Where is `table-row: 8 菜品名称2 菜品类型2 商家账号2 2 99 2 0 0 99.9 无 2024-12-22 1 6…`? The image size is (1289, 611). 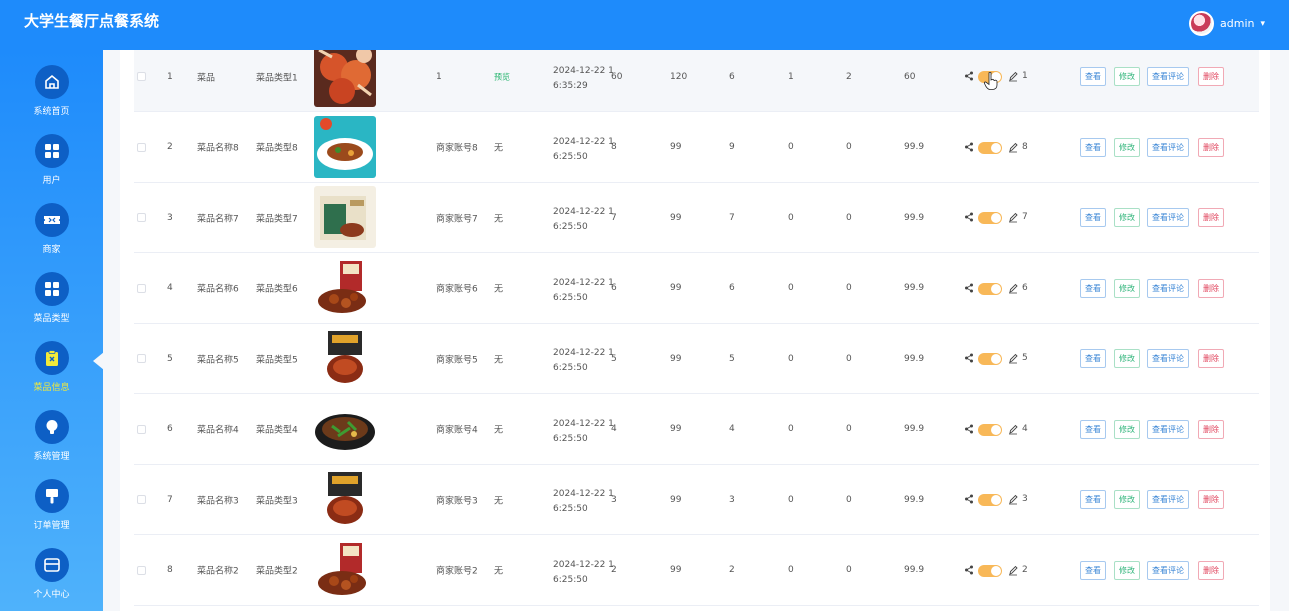 table-row: 8 菜品名称2 菜品类型2 商家账号2 2 99 2 0 0 99.9 无 2024-12-22 1 6… is located at coordinates (696, 571).